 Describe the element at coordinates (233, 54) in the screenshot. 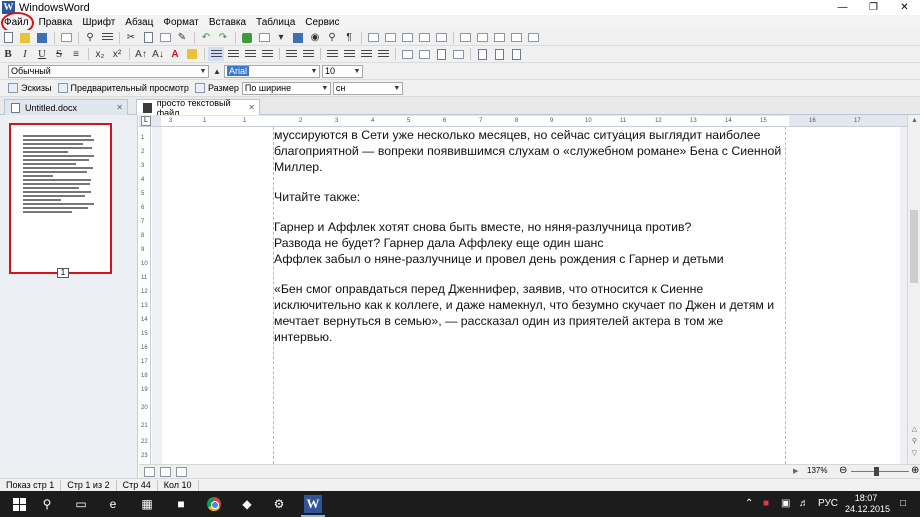

I see `align-center-button` at that location.